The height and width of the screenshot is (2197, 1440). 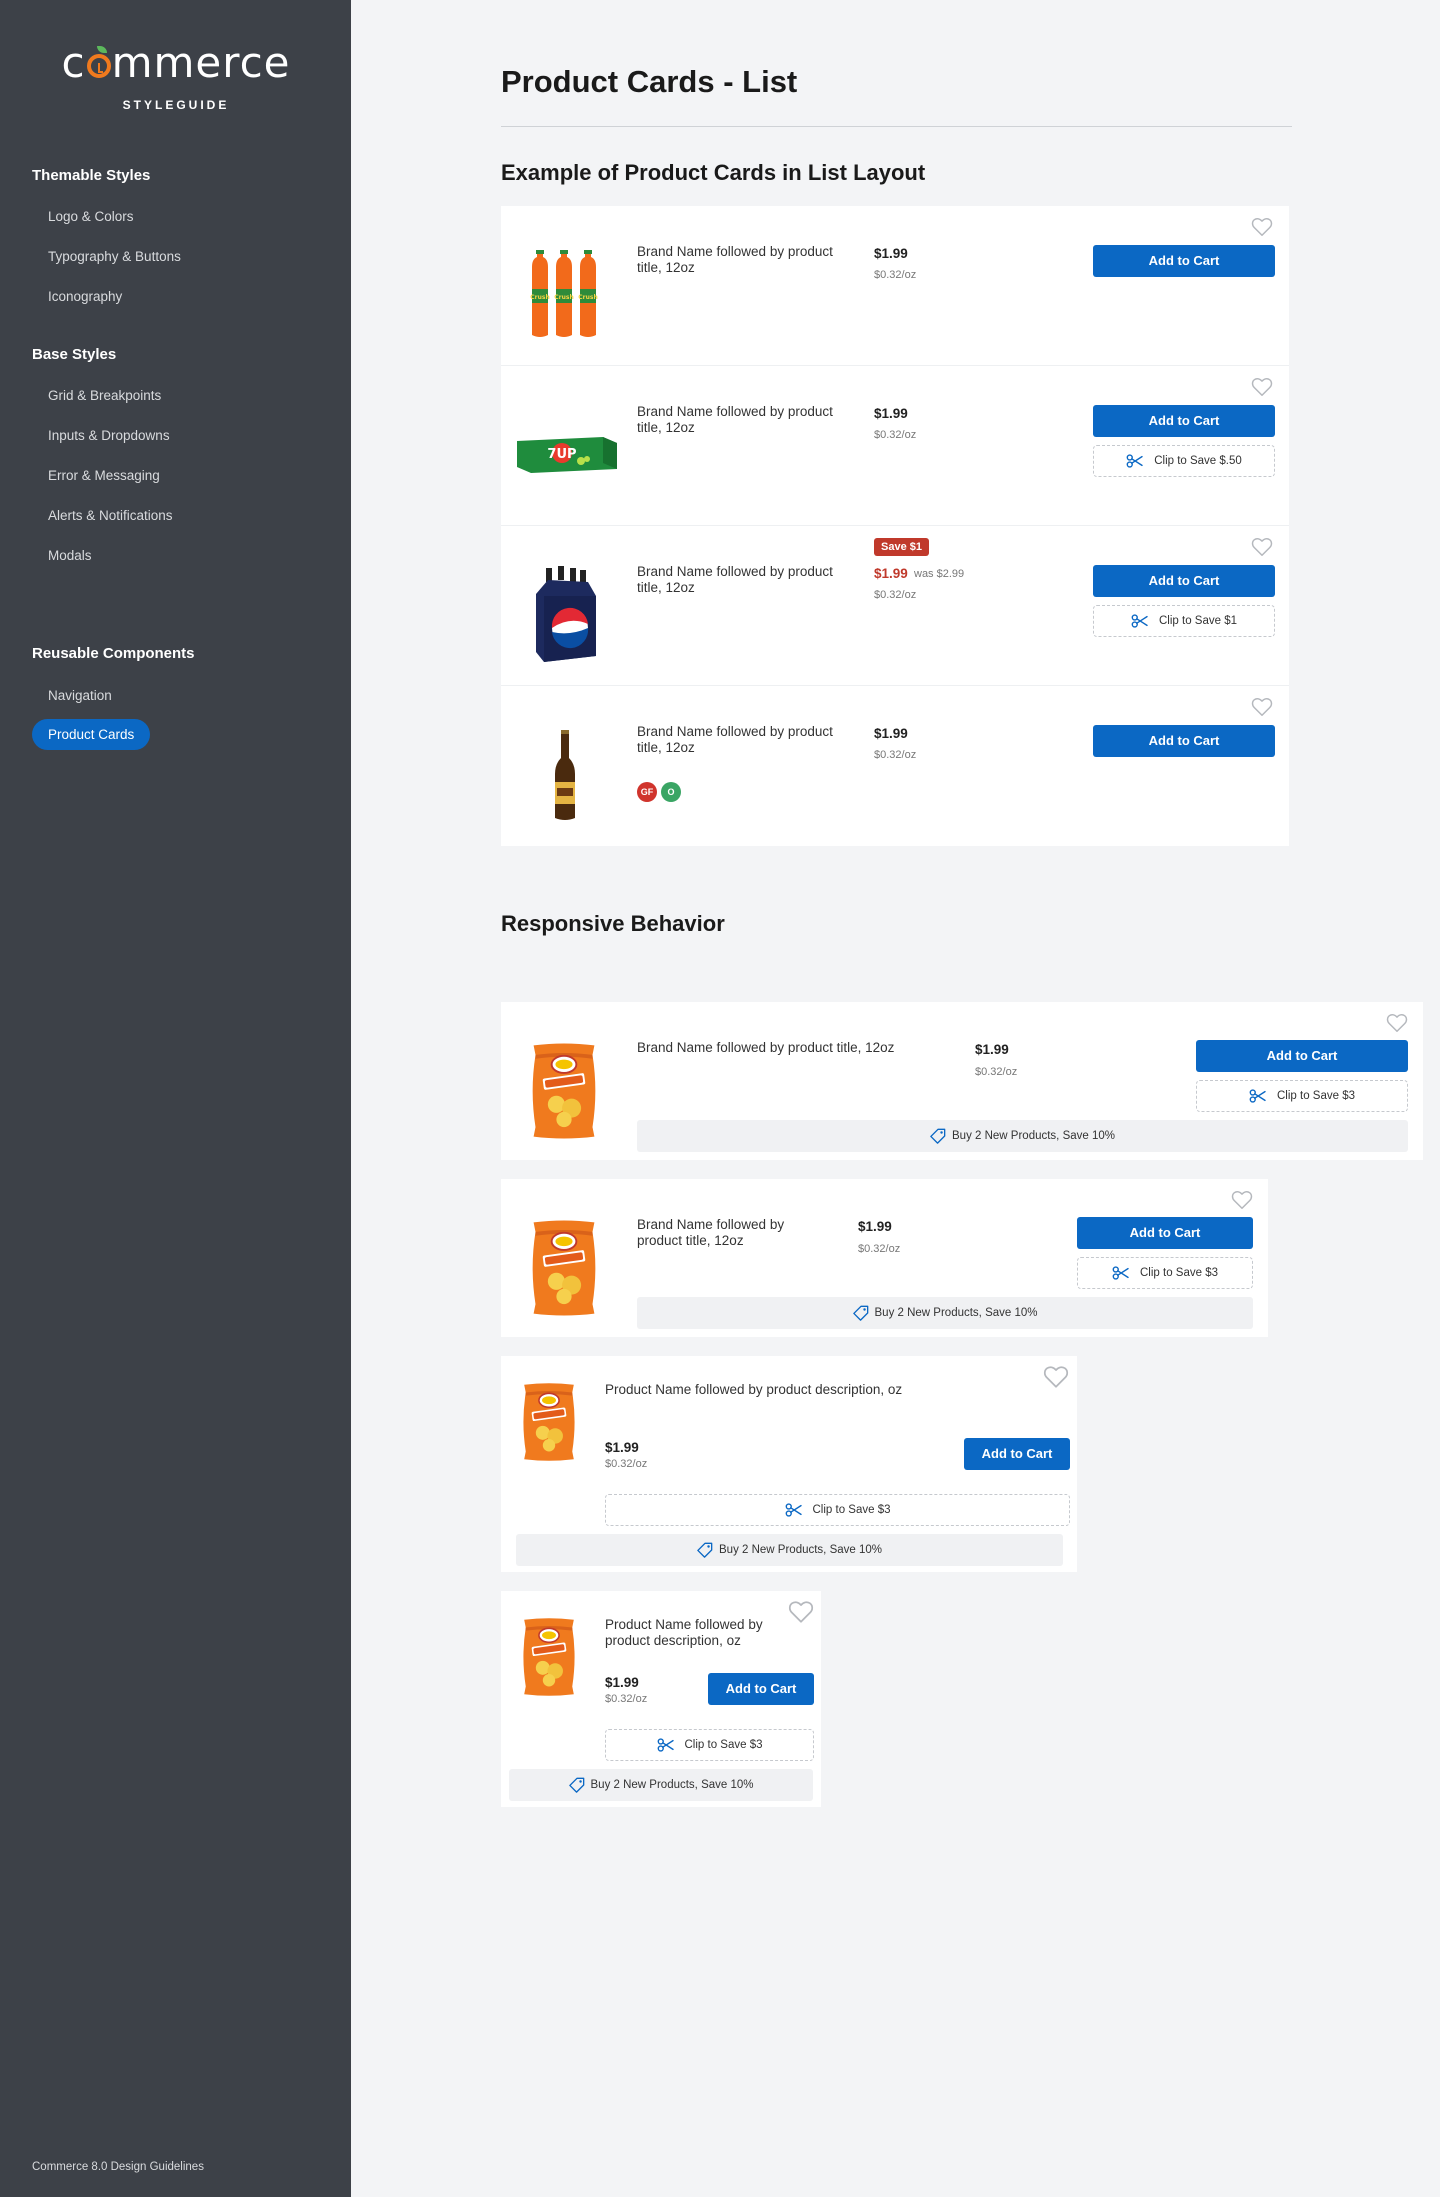 What do you see at coordinates (649, 81) in the screenshot?
I see `page-title: Product Cards - List` at bounding box center [649, 81].